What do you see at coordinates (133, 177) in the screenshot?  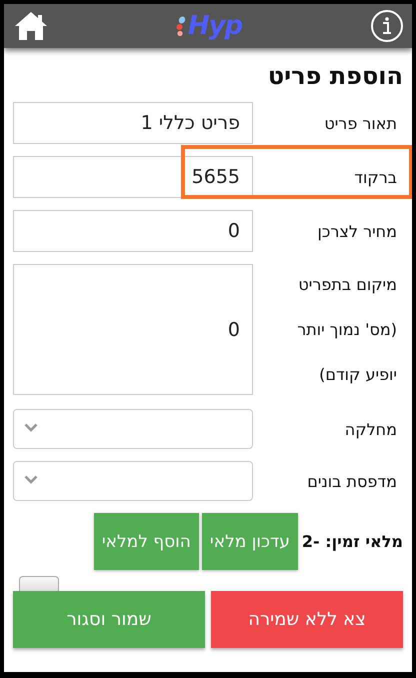 I see `text-field: 5655` at bounding box center [133, 177].